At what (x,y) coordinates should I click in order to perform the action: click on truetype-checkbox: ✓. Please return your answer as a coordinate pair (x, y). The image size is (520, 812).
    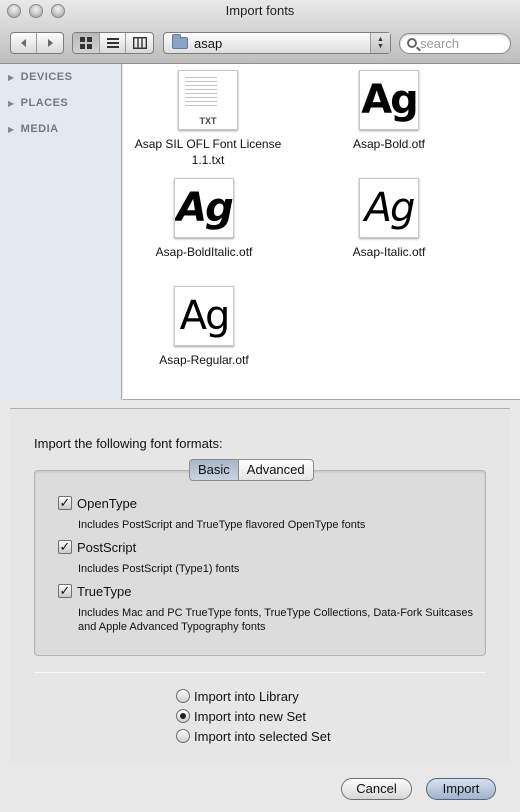
    Looking at the image, I should click on (65, 591).